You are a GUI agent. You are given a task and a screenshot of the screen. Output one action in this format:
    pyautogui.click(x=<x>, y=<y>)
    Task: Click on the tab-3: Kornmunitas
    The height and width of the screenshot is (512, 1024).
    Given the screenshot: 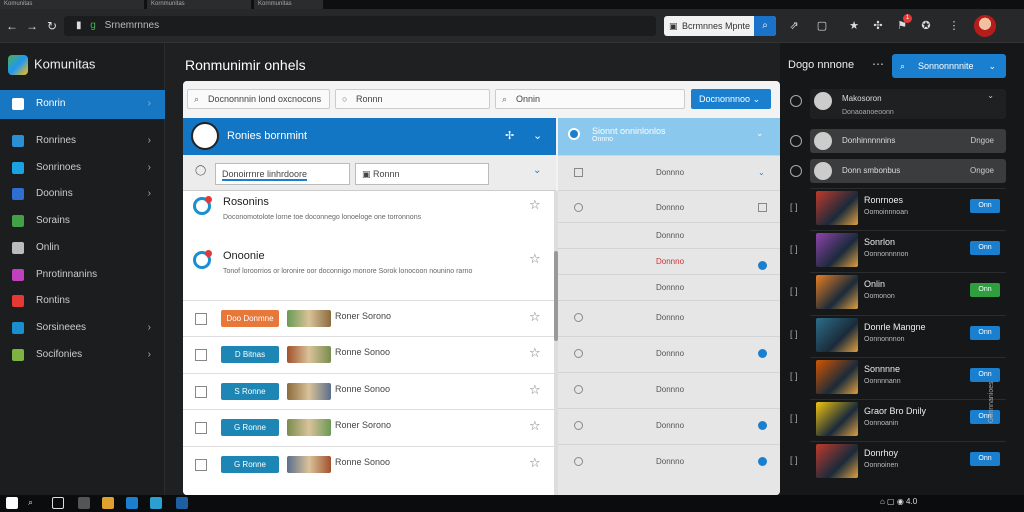 What is the action you would take?
    pyautogui.click(x=289, y=4)
    